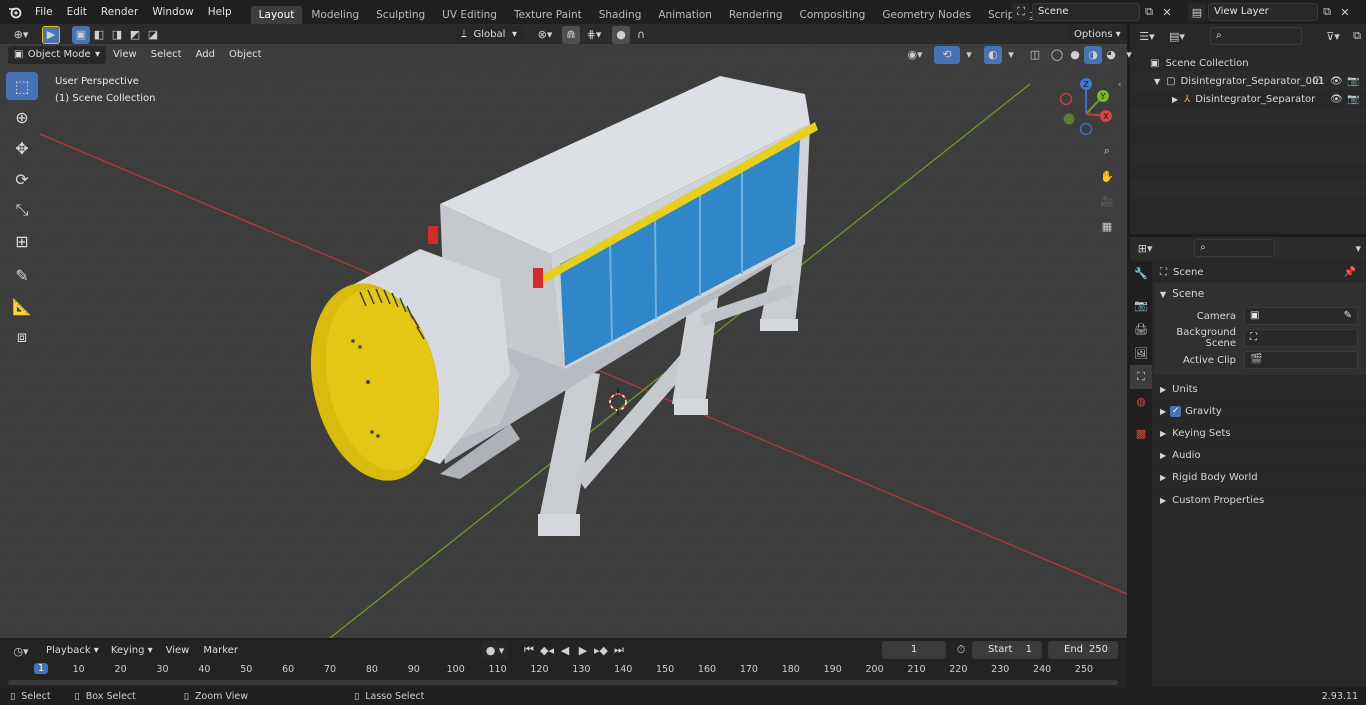 The height and width of the screenshot is (705, 1366). Describe the element at coordinates (1345, 12) in the screenshot. I see `close-view-layer-icon: ✕` at that location.